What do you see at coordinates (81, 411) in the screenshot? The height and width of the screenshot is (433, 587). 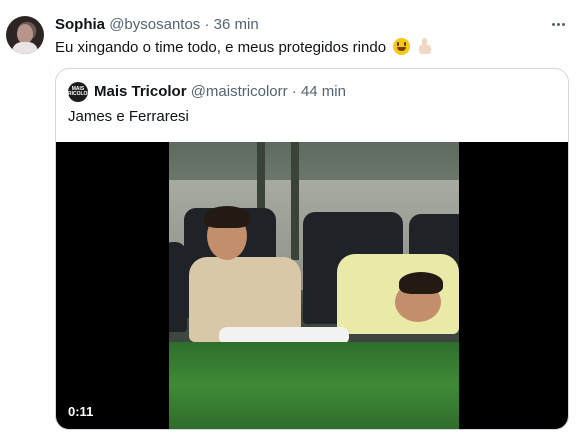 I see `video-duration: 0:11` at bounding box center [81, 411].